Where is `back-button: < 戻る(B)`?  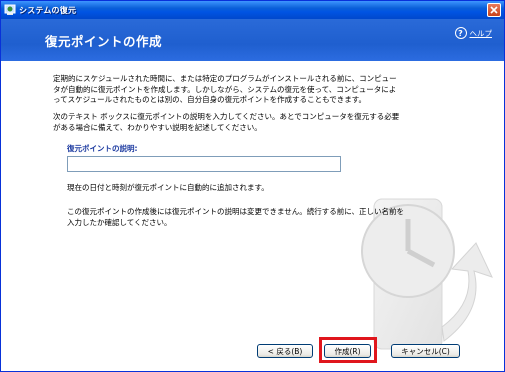
back-button: < 戻る(B) is located at coordinates (285, 351).